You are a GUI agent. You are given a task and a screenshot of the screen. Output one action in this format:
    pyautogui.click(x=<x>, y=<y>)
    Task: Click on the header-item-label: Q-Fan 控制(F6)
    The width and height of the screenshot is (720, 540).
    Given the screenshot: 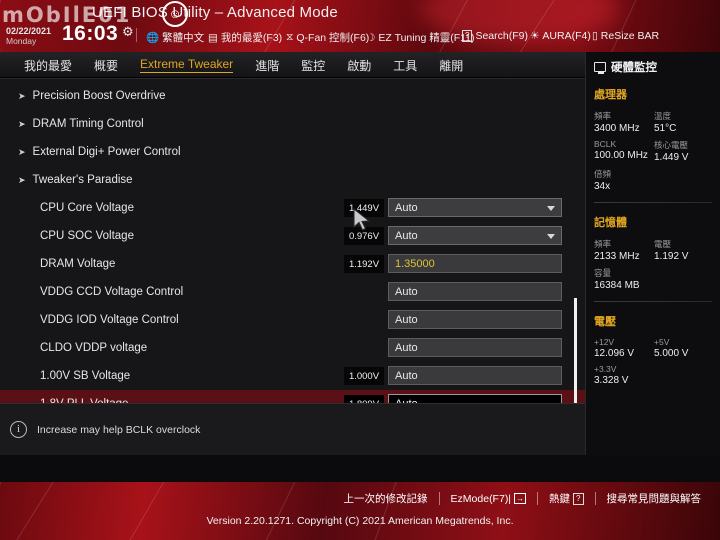 What is the action you would take?
    pyautogui.click(x=333, y=38)
    